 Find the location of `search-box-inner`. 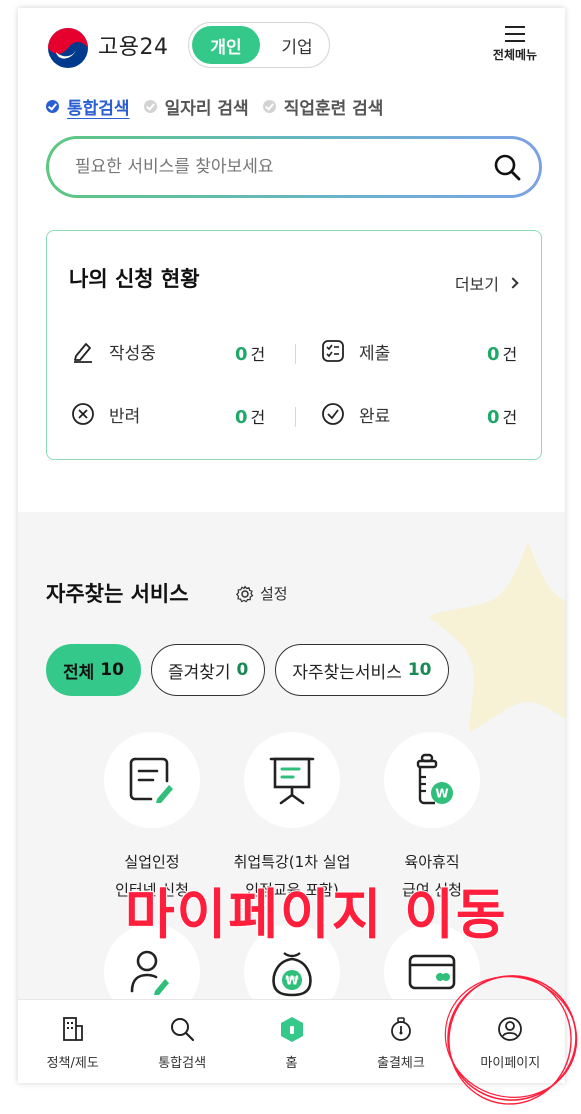

search-box-inner is located at coordinates (294, 167).